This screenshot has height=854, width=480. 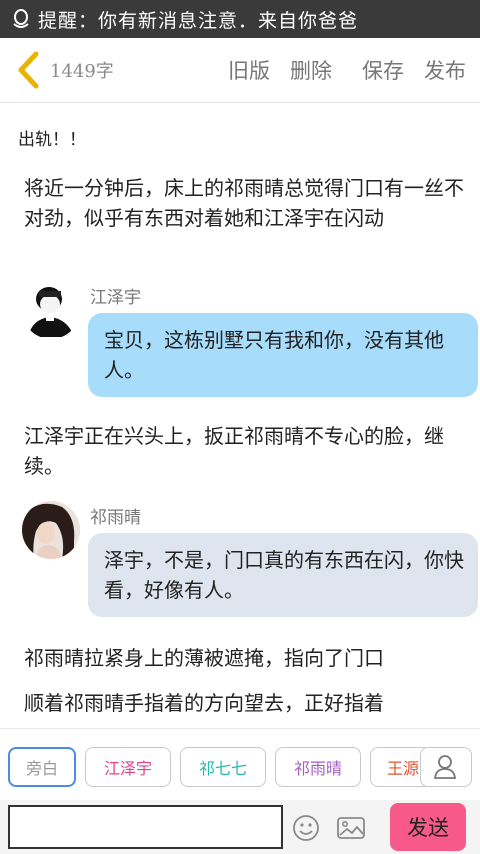 I want to click on emoji-icon, so click(x=306, y=828).